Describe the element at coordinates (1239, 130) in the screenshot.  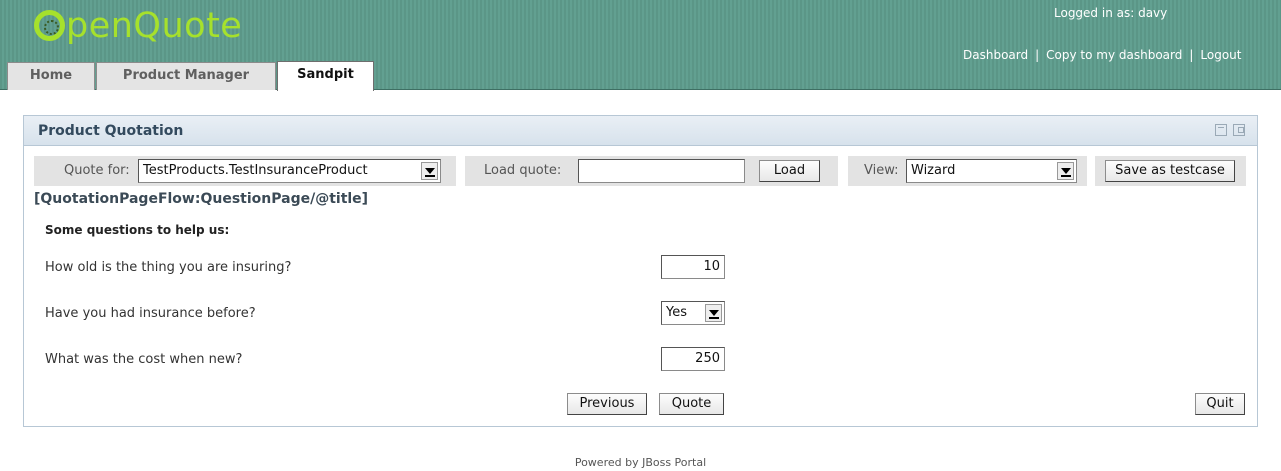
I see `maximize-icon` at that location.